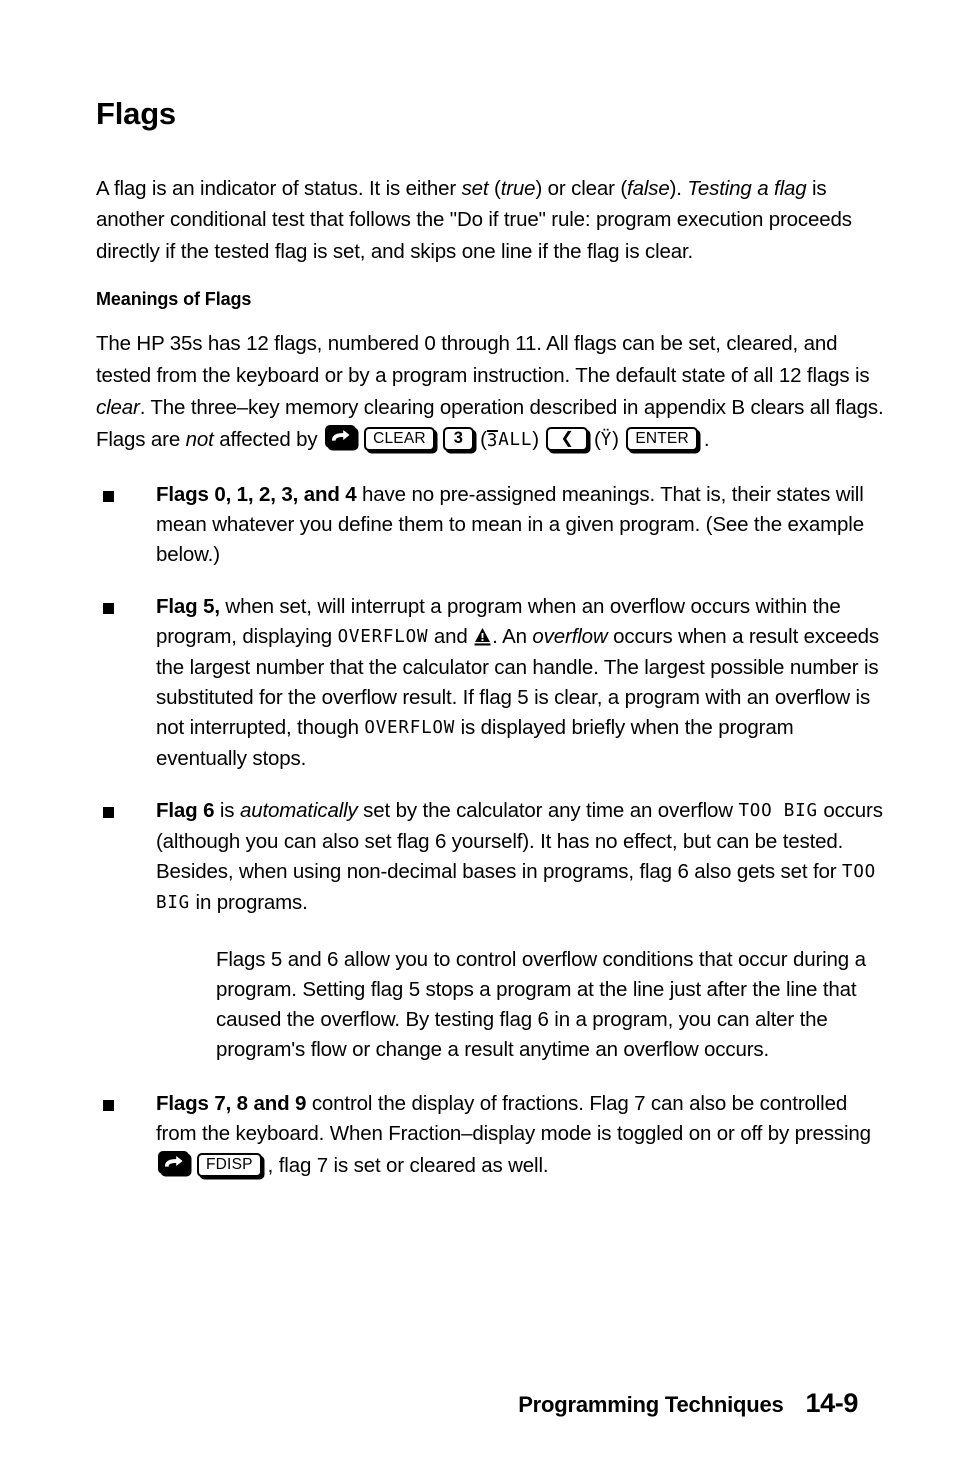 The image size is (954, 1480). I want to click on lcd-y-paren-open: (, so click(597, 440).